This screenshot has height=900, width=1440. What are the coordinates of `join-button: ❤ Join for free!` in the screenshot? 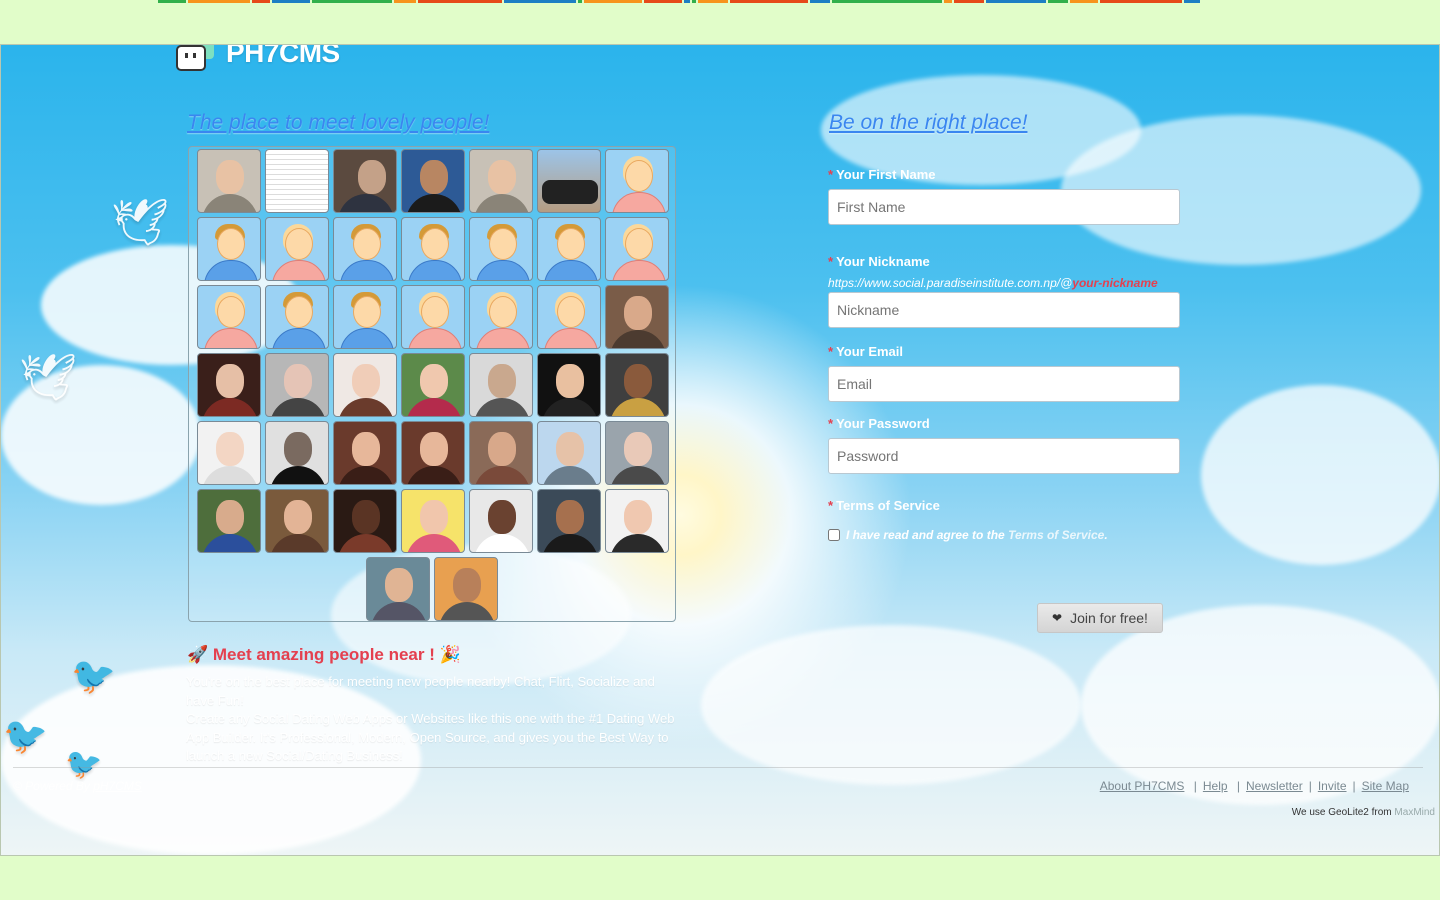 It's located at (1100, 618).